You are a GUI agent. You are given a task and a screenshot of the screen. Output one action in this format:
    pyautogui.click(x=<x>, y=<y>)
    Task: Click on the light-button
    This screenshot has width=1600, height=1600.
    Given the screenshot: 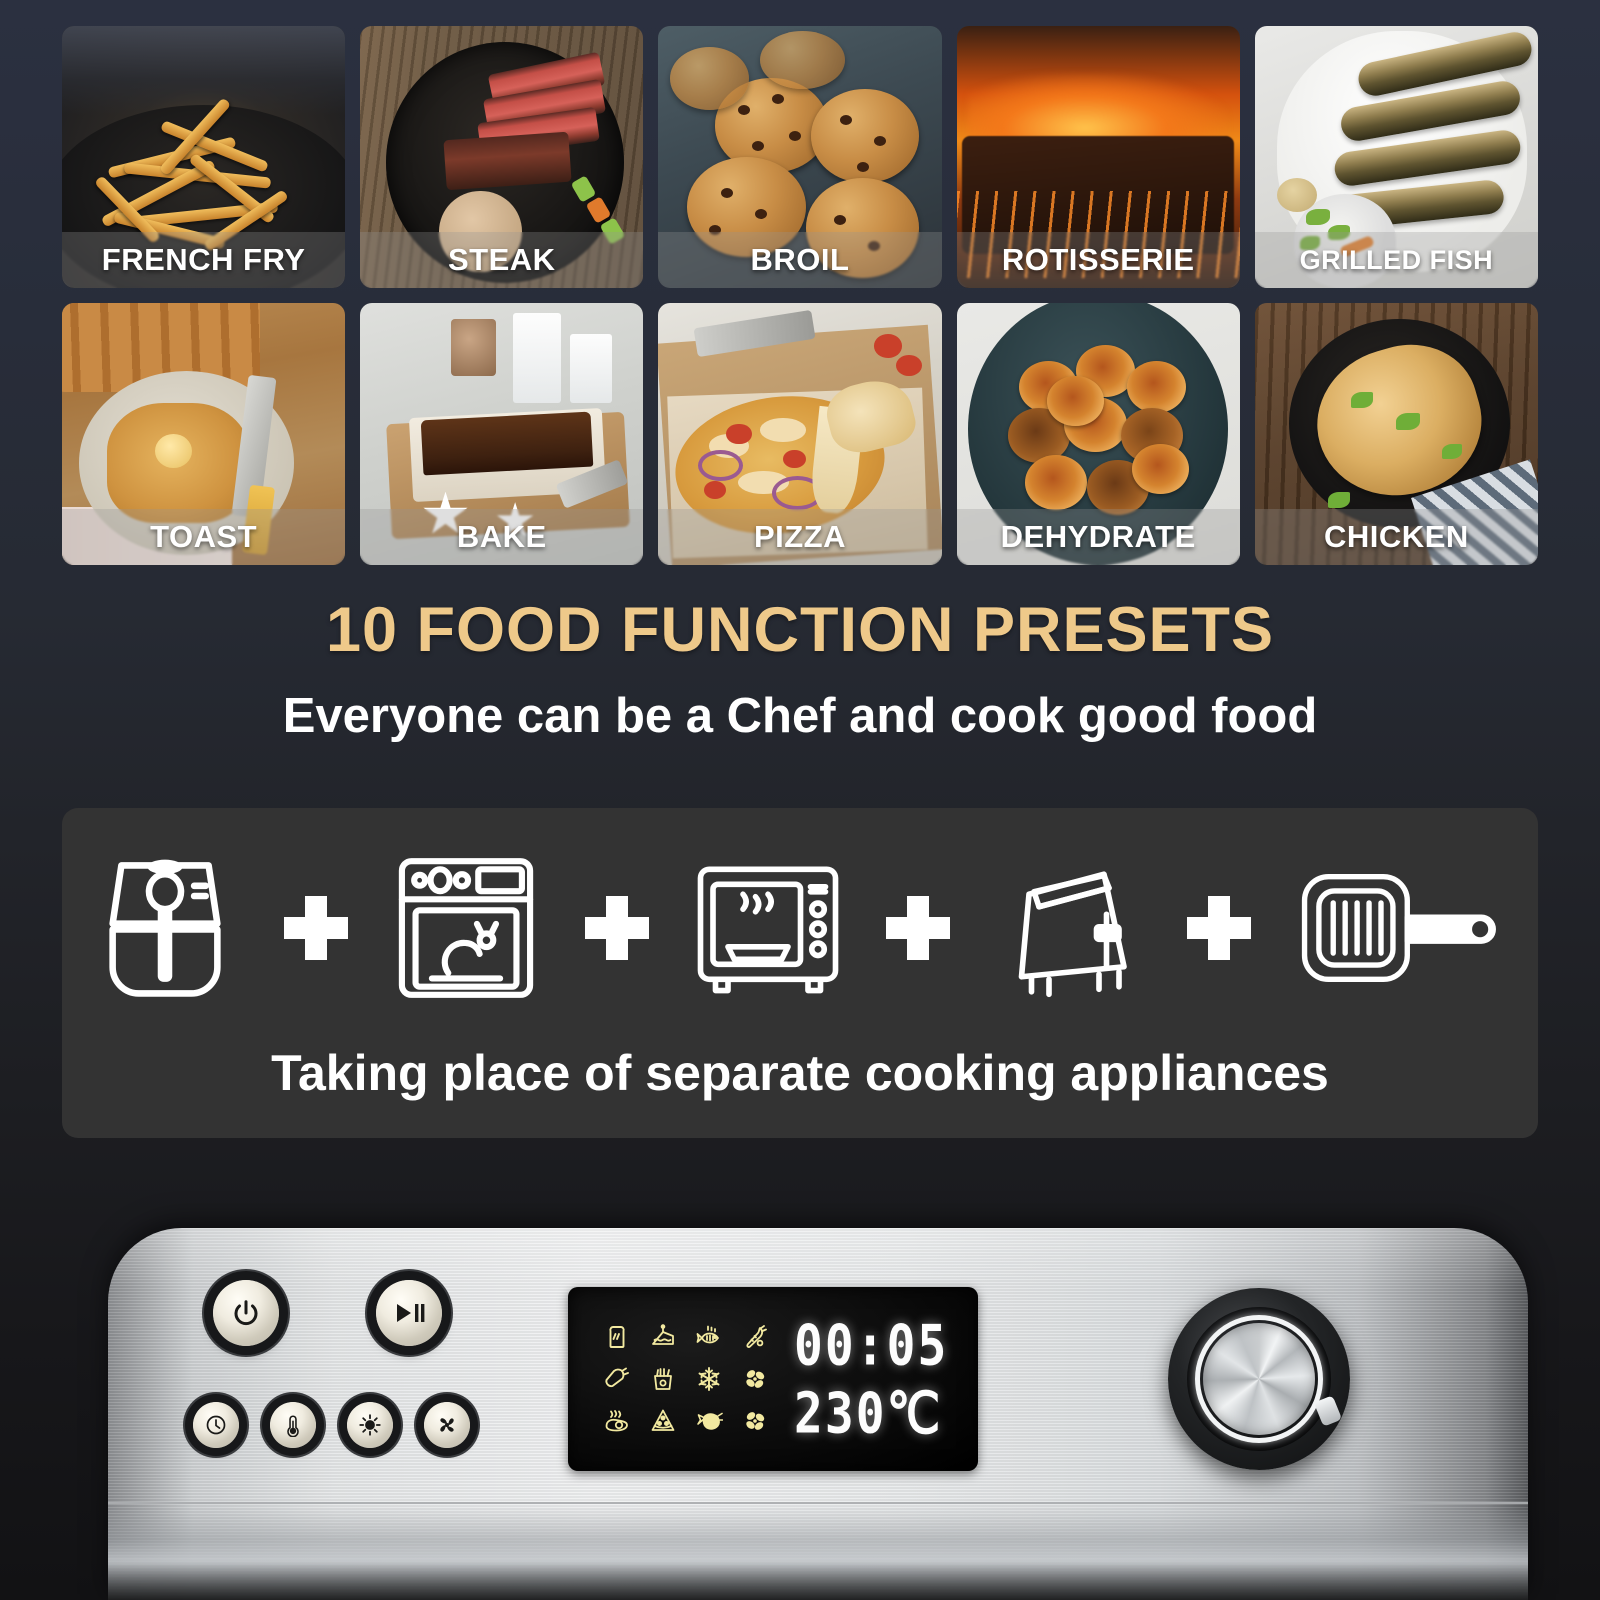 What is the action you would take?
    pyautogui.click(x=370, y=1425)
    